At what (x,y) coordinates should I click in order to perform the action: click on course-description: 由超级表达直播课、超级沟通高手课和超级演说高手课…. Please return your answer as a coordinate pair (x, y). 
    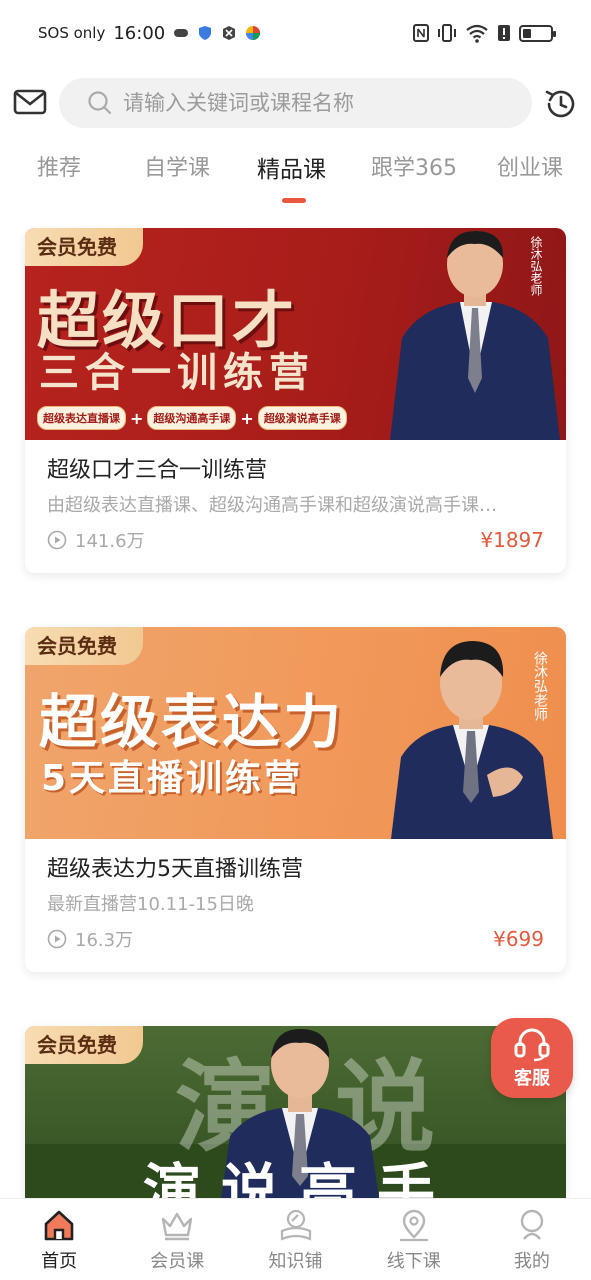
    Looking at the image, I should click on (272, 505).